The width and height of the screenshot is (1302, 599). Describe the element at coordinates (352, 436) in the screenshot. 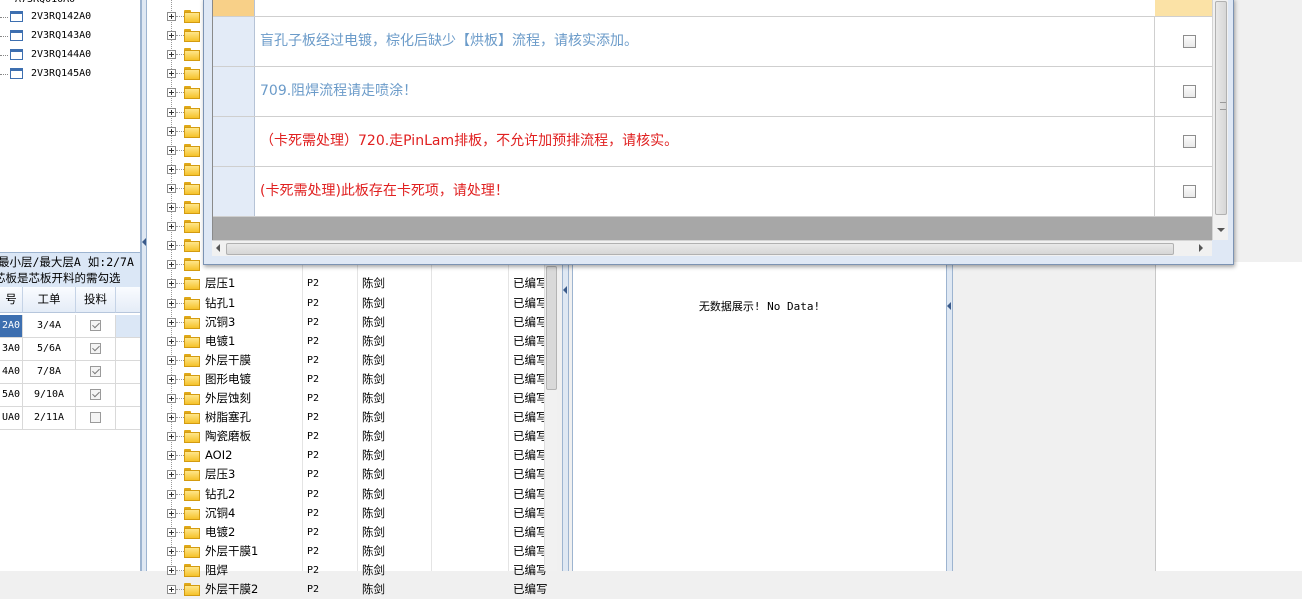

I see `process-row: 陶瓷磨板 P2 陈剑 已编写` at that location.